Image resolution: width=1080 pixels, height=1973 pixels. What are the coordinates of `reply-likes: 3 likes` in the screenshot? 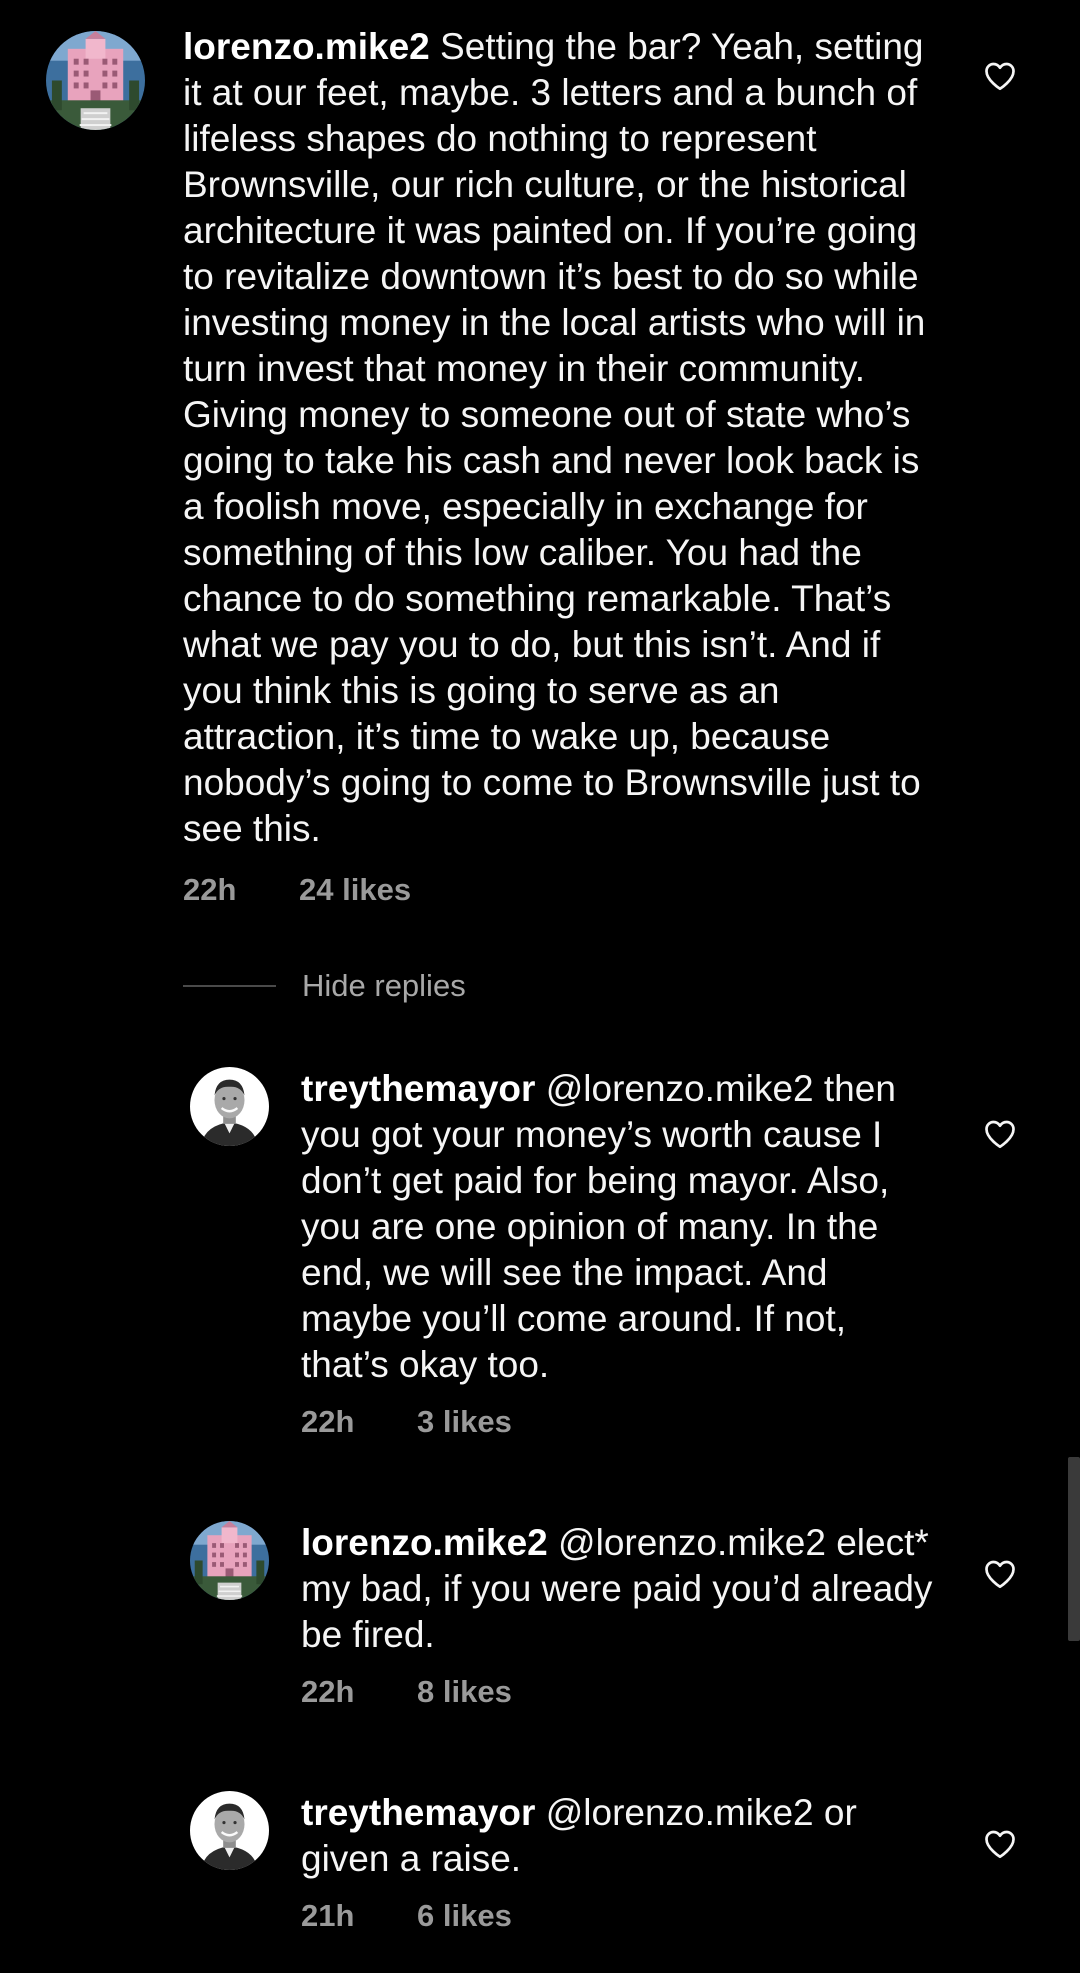 It's located at (464, 1422).